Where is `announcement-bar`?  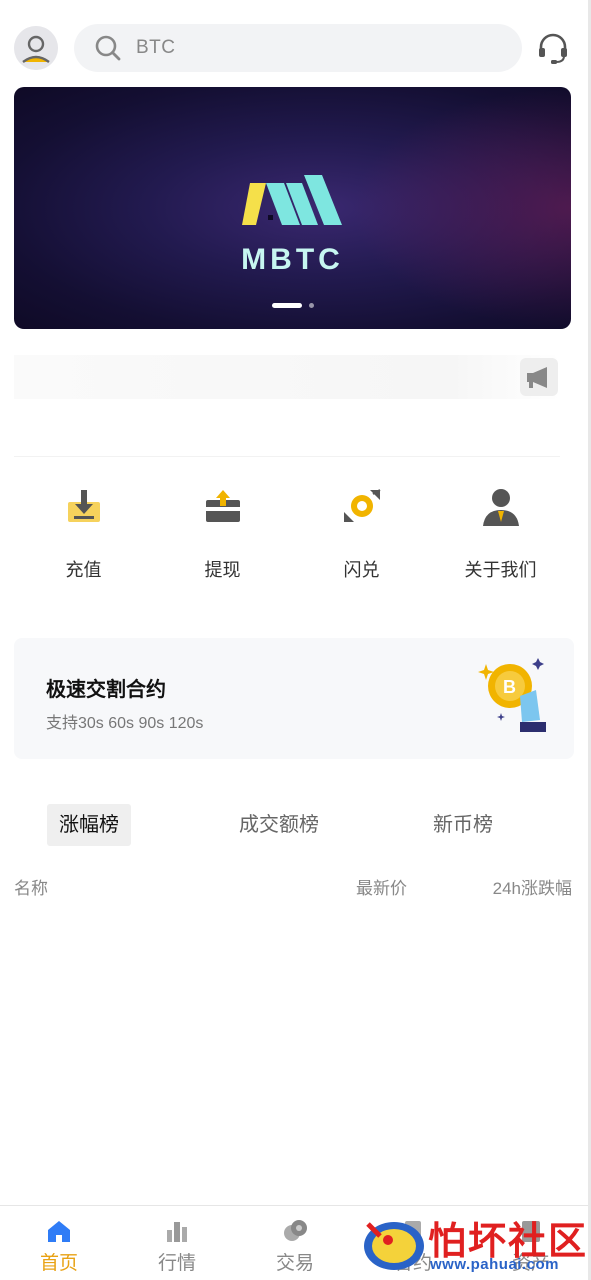 announcement-bar is located at coordinates (287, 377).